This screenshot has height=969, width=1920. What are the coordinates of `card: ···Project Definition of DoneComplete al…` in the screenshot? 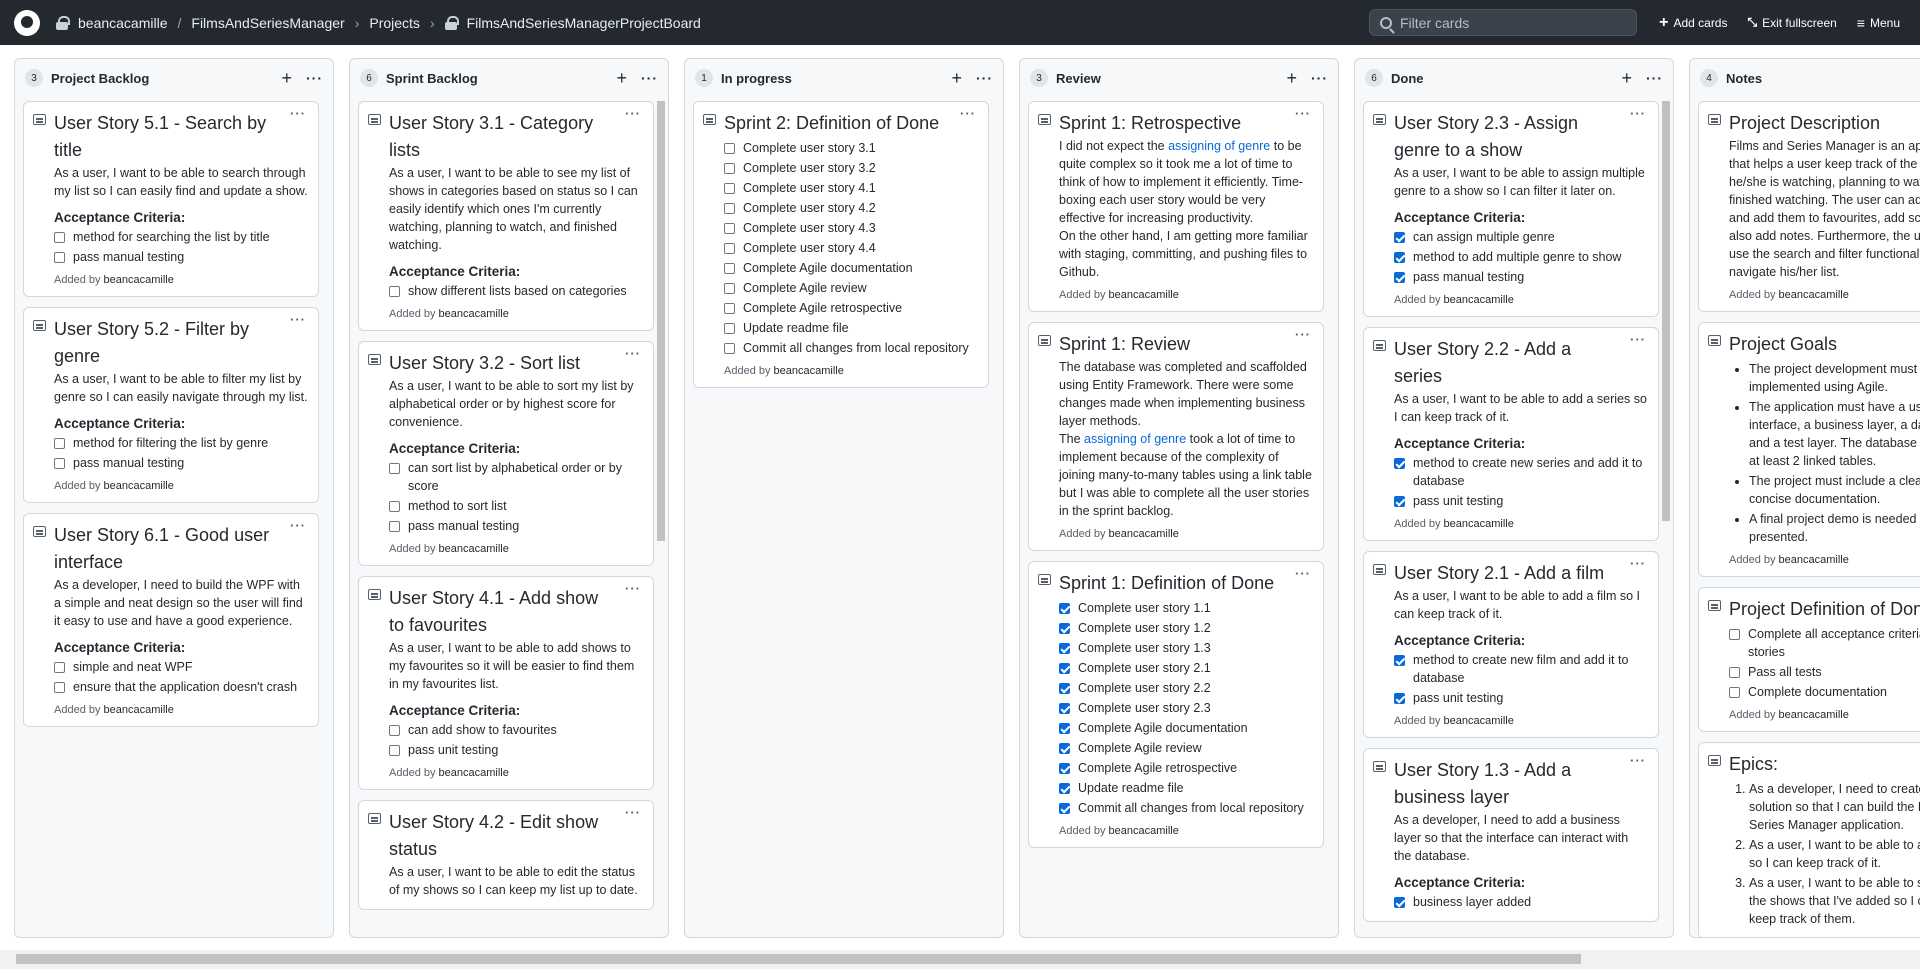 It's located at (1809, 659).